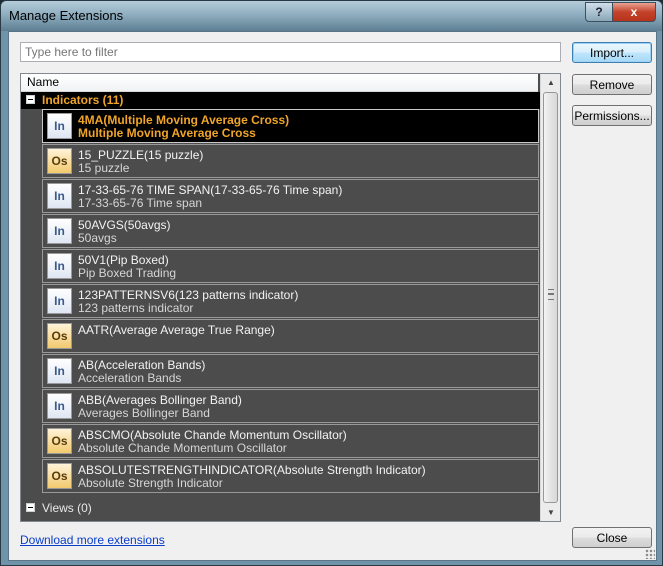 This screenshot has height=566, width=663. Describe the element at coordinates (130, 378) in the screenshot. I see `item-subtitle: Acceleration Bands` at that location.